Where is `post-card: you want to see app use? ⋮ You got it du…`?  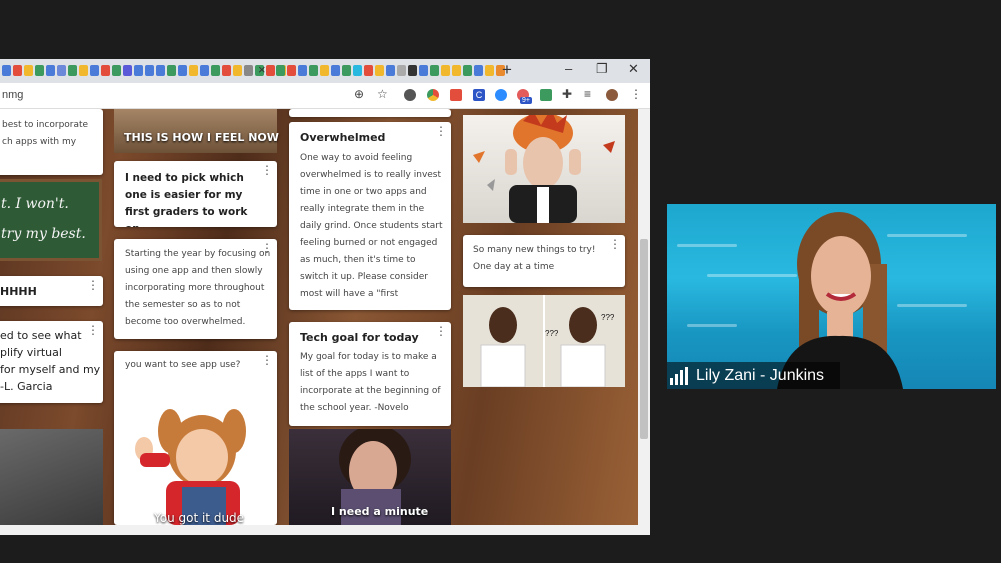
post-card: you want to see app use? ⋮ You got it du… is located at coordinates (195, 438).